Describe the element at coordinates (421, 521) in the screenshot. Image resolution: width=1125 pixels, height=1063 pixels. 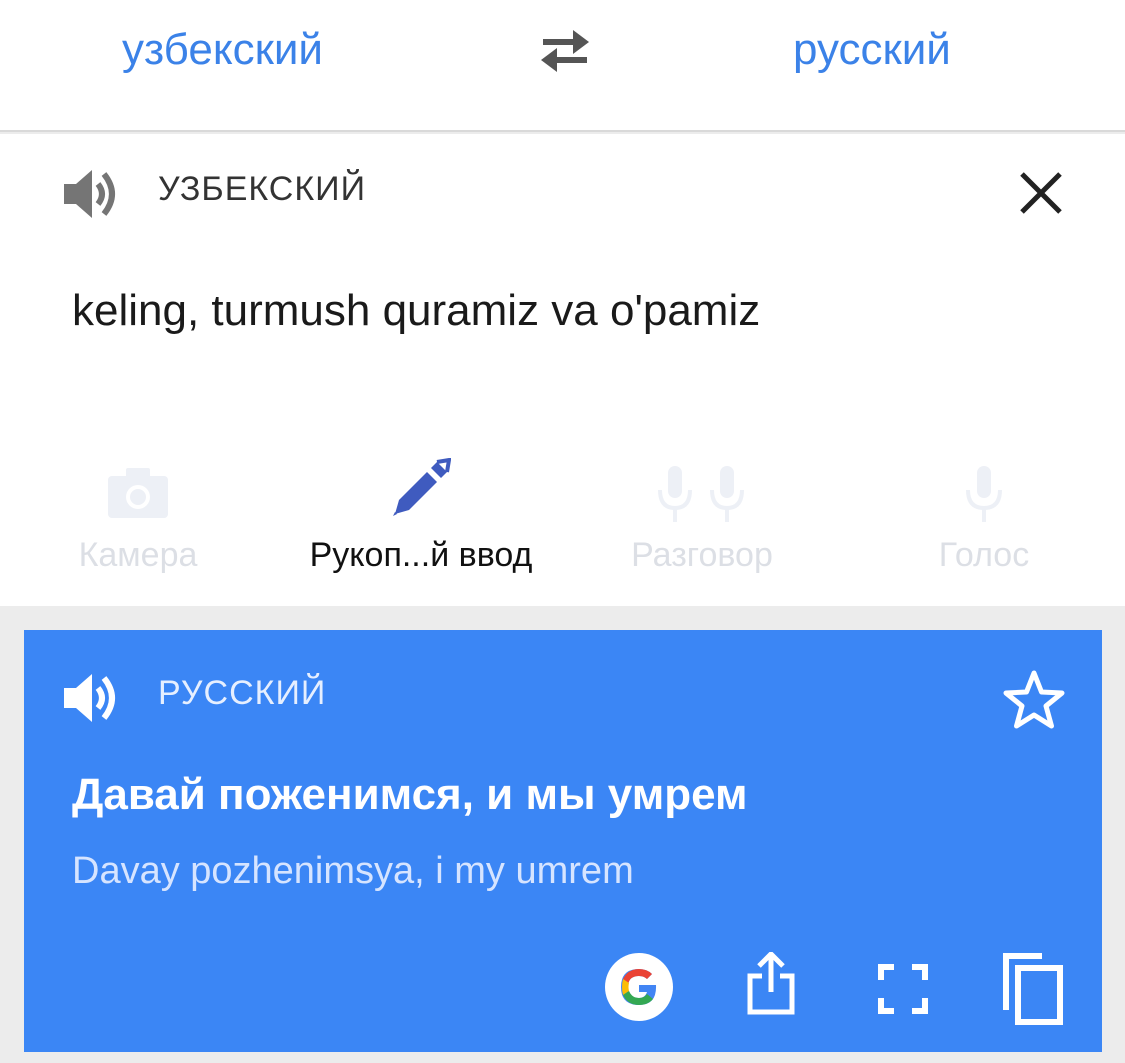
I see `tool-handwriting: Рукоп...й ввод` at that location.